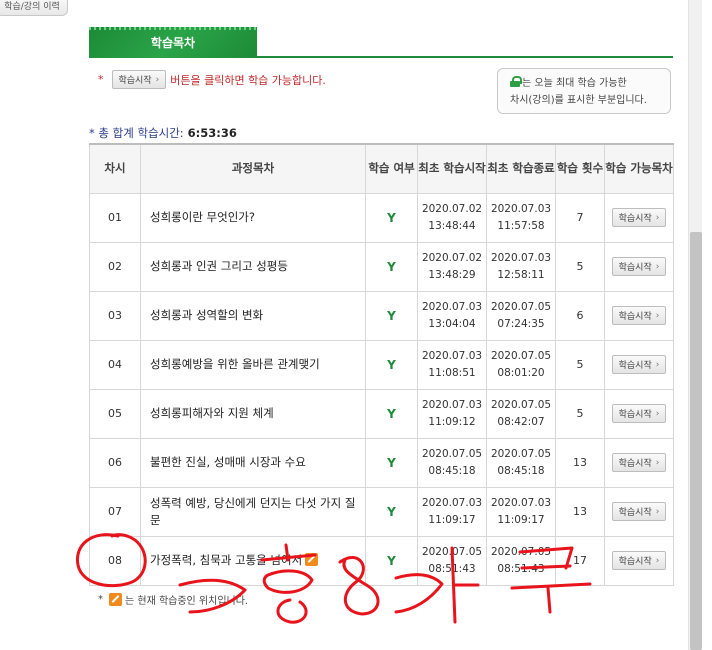  I want to click on header-done-label: 학습 여부, so click(391, 168).